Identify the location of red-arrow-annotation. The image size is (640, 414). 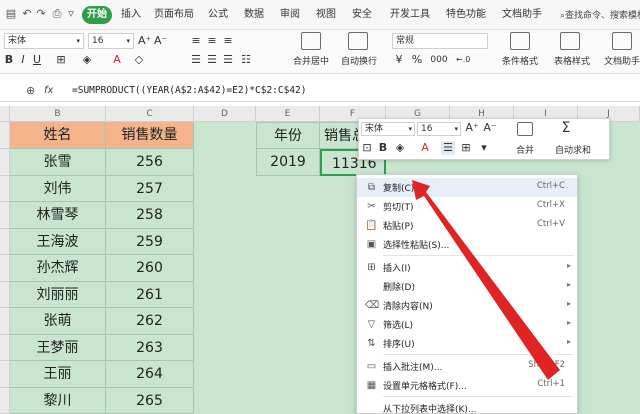
(486, 280).